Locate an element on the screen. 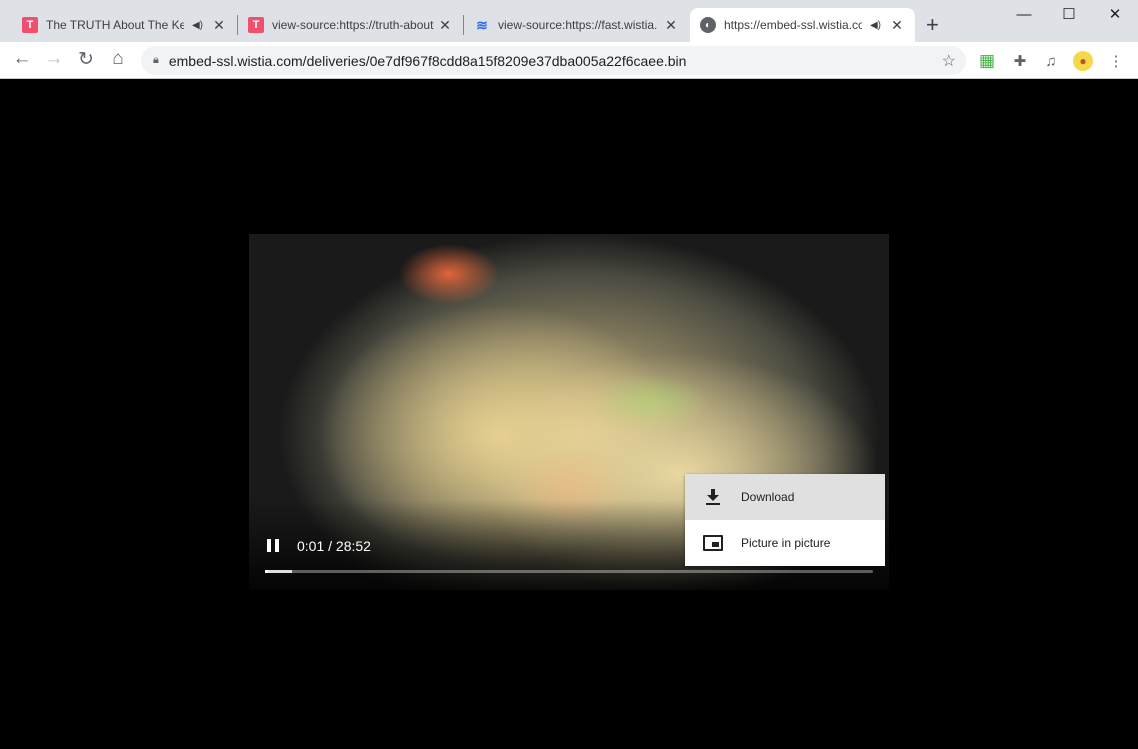  back-button: ← is located at coordinates (22, 59).